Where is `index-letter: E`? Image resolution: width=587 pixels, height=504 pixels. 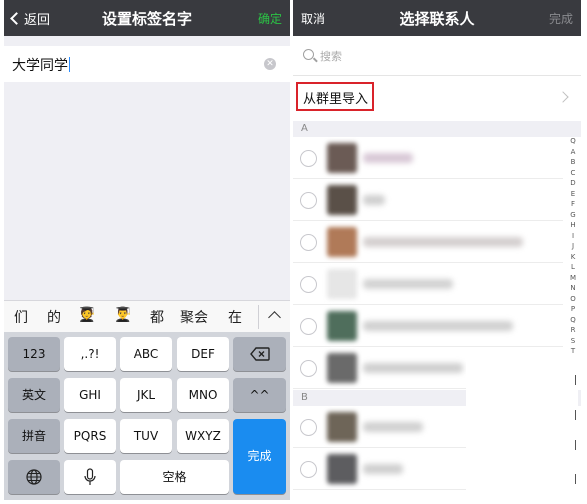 index-letter: E is located at coordinates (573, 194).